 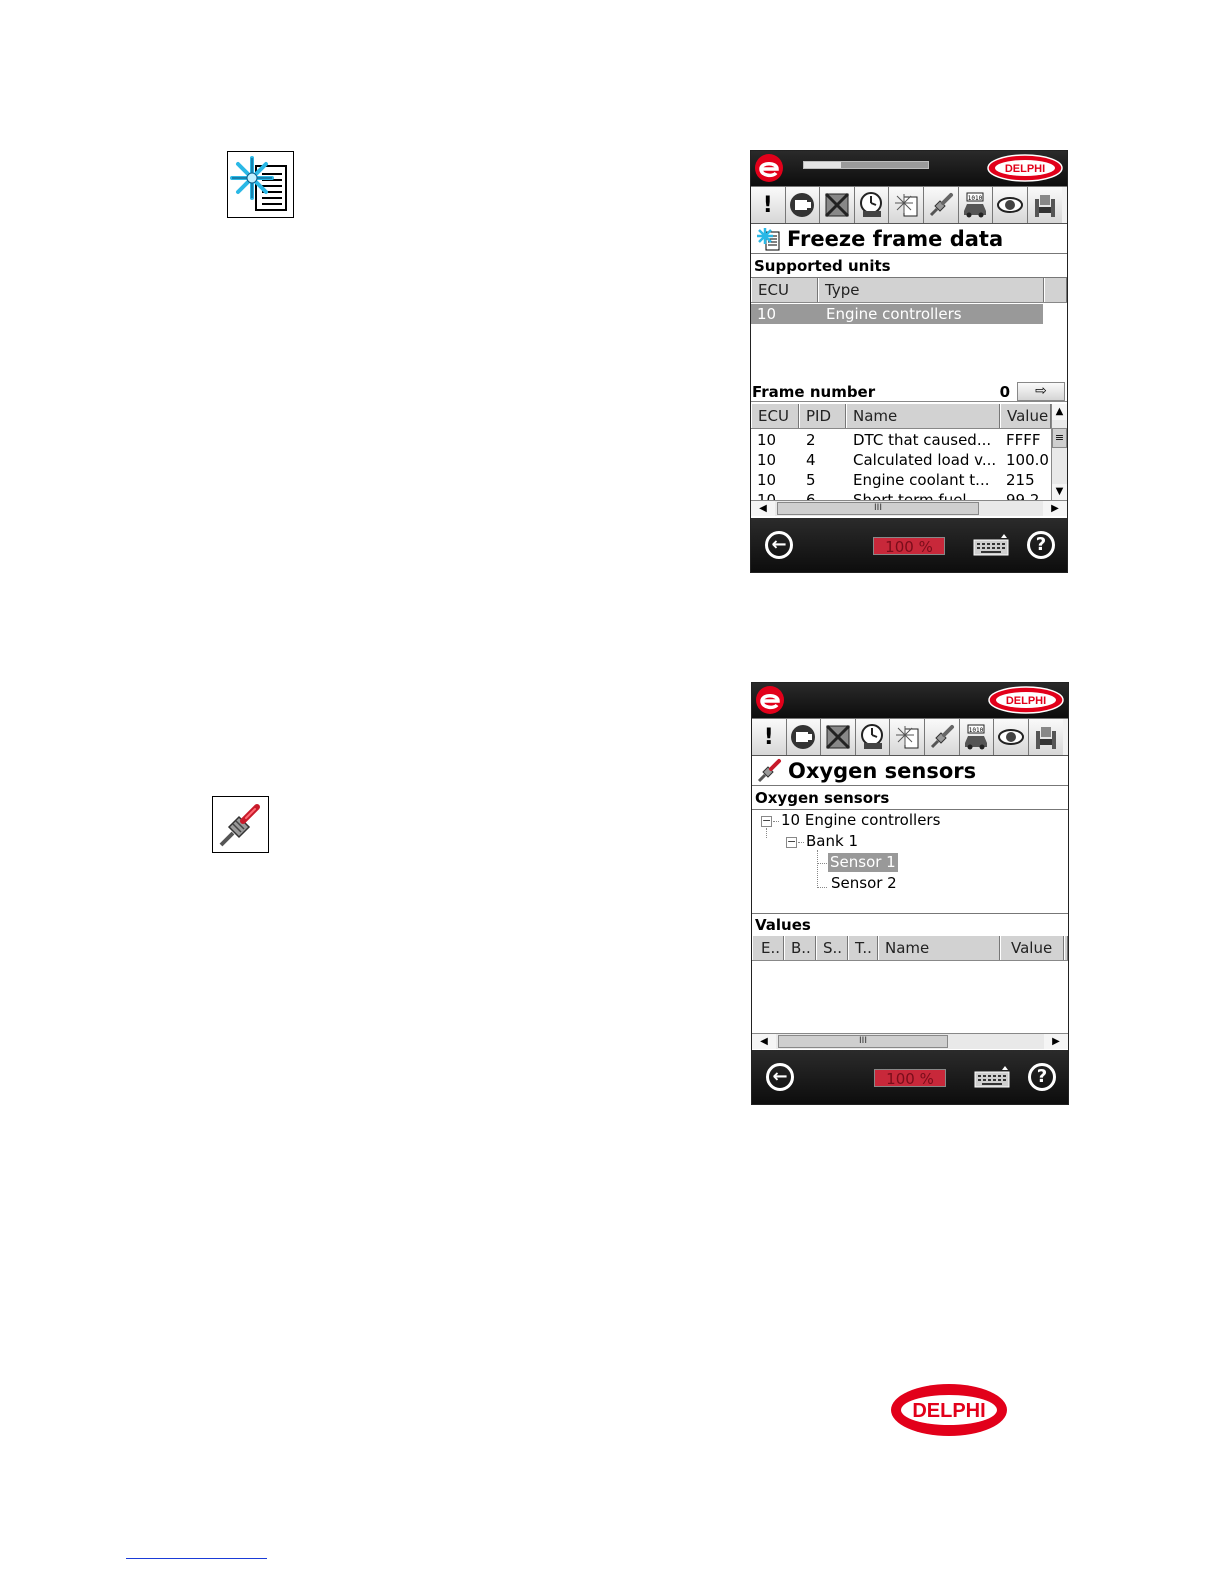 What do you see at coordinates (767, 460) in the screenshot?
I see `cell-ecu: 10` at bounding box center [767, 460].